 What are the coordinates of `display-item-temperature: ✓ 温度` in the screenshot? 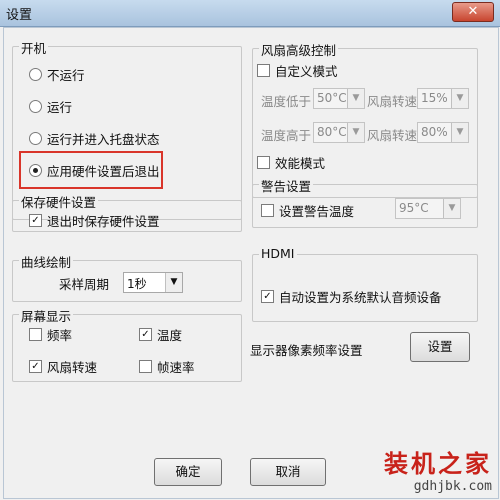 It's located at (160, 334).